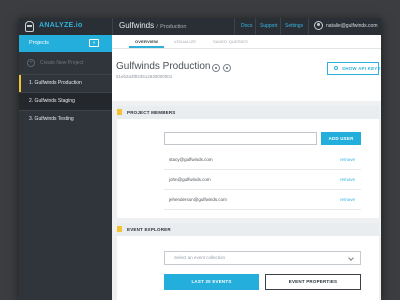  What do you see at coordinates (262, 160) in the screenshot?
I see `member-row: stacy@gulfwinds.com remove` at bounding box center [262, 160].